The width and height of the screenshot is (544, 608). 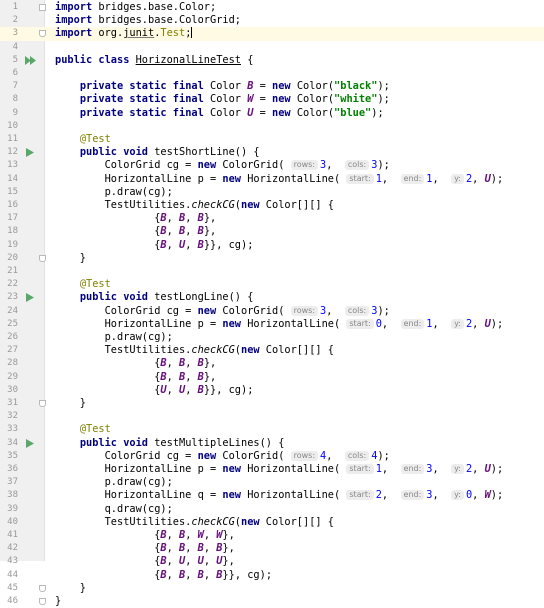 What do you see at coordinates (12, 165) in the screenshot?
I see `line-number: 13` at bounding box center [12, 165].